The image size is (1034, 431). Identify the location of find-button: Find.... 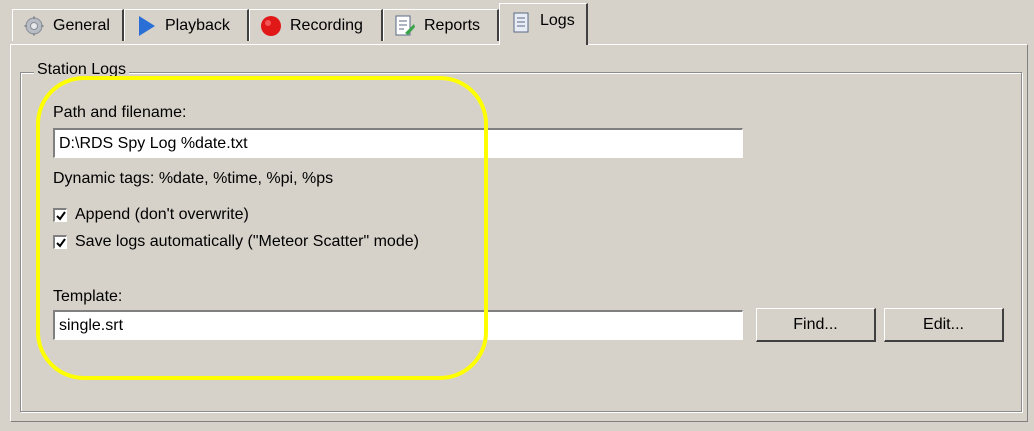
(816, 325).